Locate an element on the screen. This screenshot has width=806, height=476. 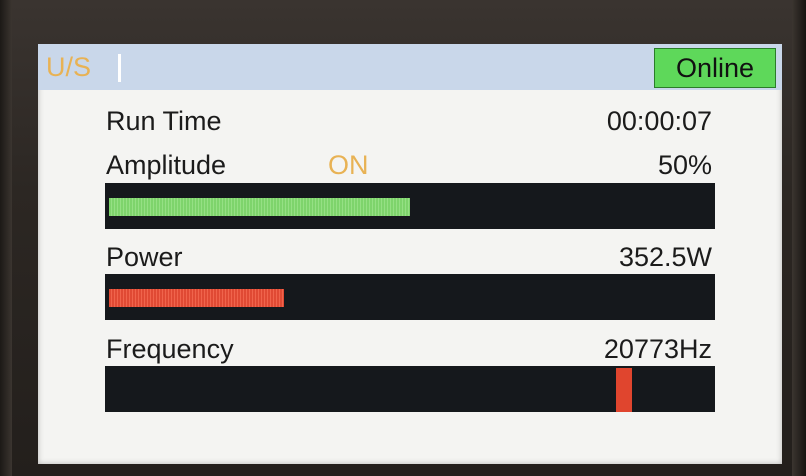
amplitude-label: Amplitude is located at coordinates (166, 165).